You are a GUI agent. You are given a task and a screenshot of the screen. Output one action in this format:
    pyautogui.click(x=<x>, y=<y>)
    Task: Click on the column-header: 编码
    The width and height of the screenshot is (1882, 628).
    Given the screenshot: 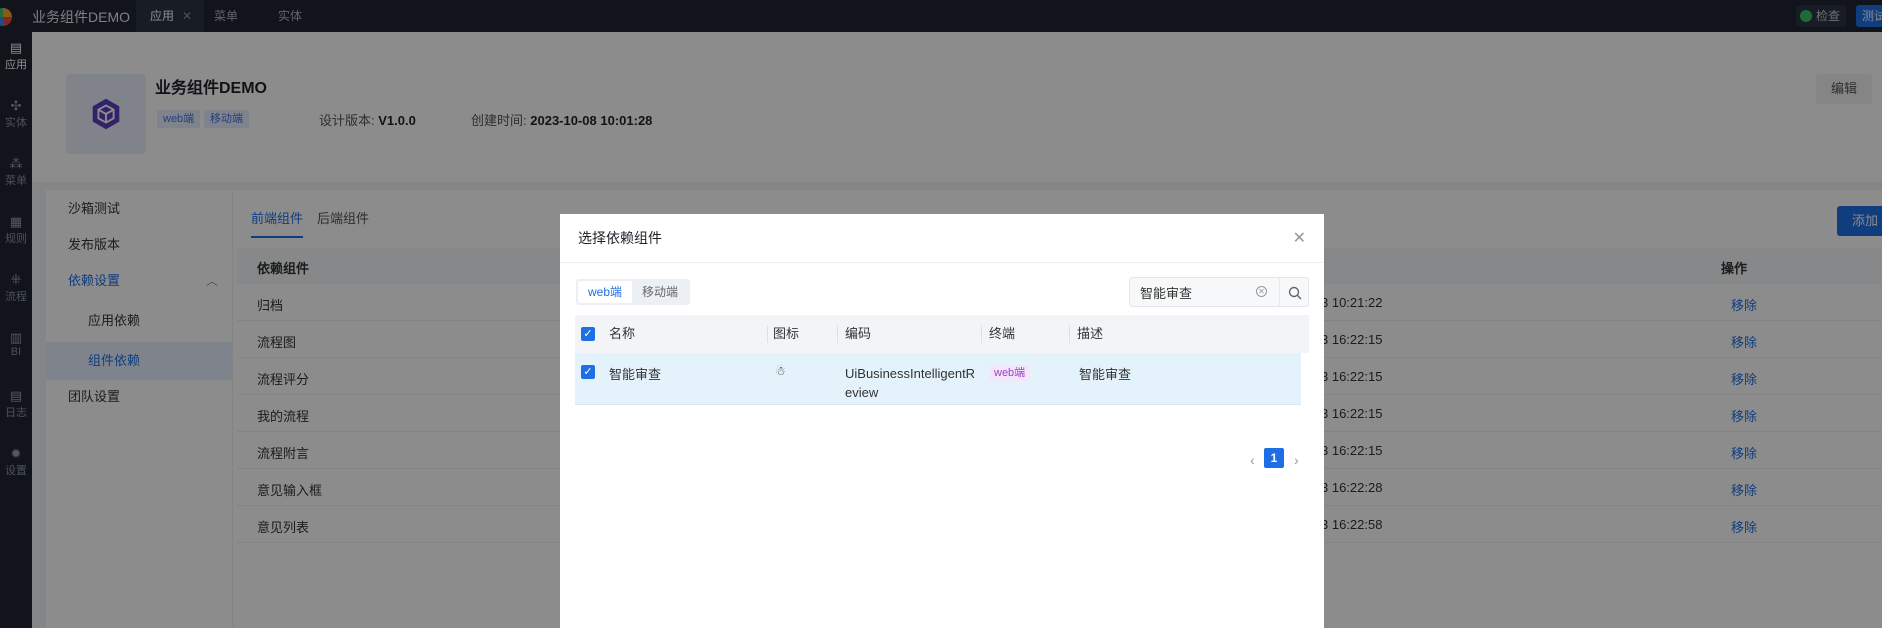 What is the action you would take?
    pyautogui.click(x=858, y=333)
    